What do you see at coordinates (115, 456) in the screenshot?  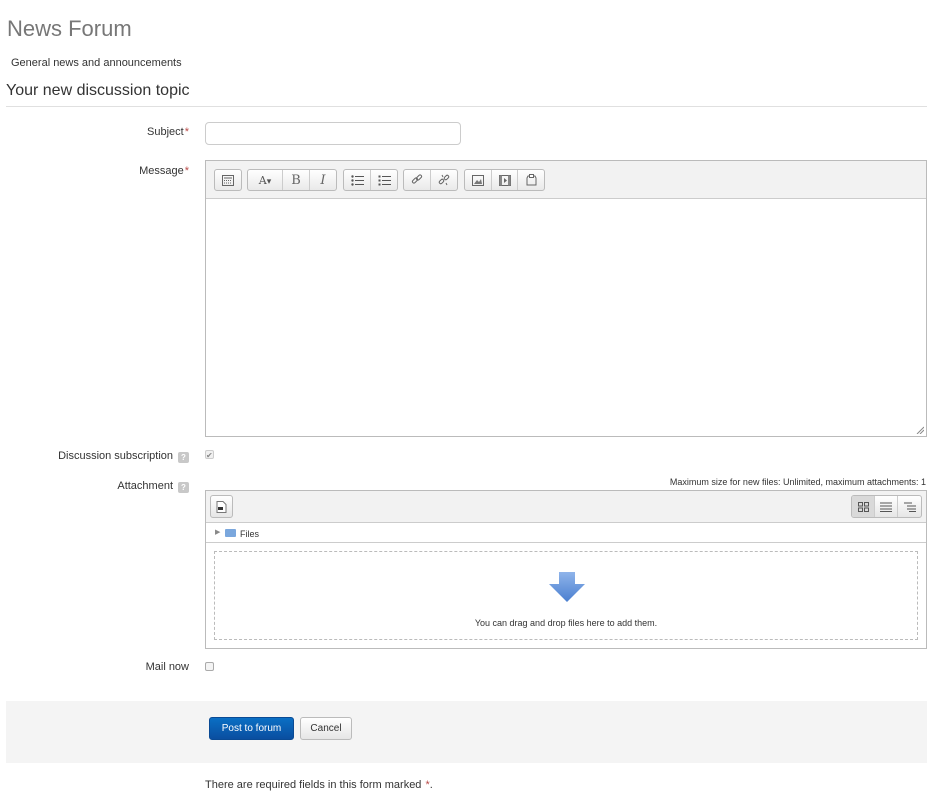 I see `discussion-subscription-label: Discussion subscription` at bounding box center [115, 456].